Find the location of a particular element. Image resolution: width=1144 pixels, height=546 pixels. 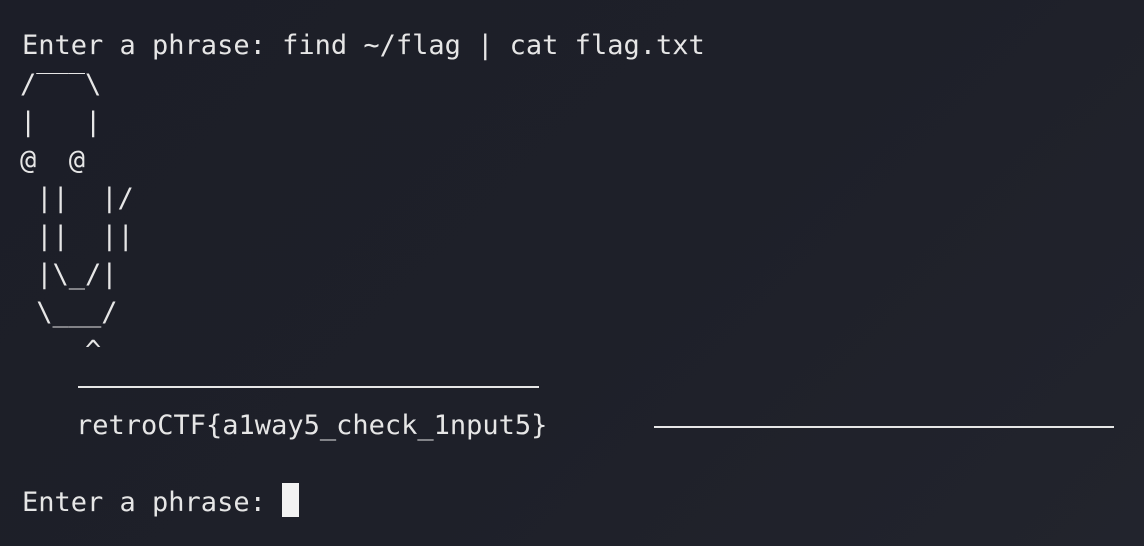

prompt-line: Enter a phrase: is located at coordinates (161, 502).